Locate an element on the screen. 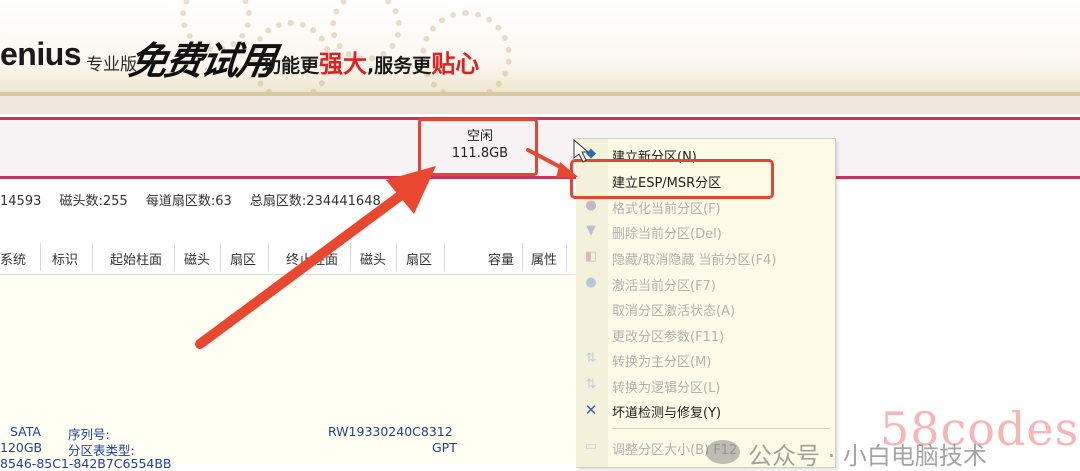 Image resolution: width=1080 pixels, height=471 pixels. menu-item-deactivate-partition: 取消分区激活状态(A) is located at coordinates (673, 309).